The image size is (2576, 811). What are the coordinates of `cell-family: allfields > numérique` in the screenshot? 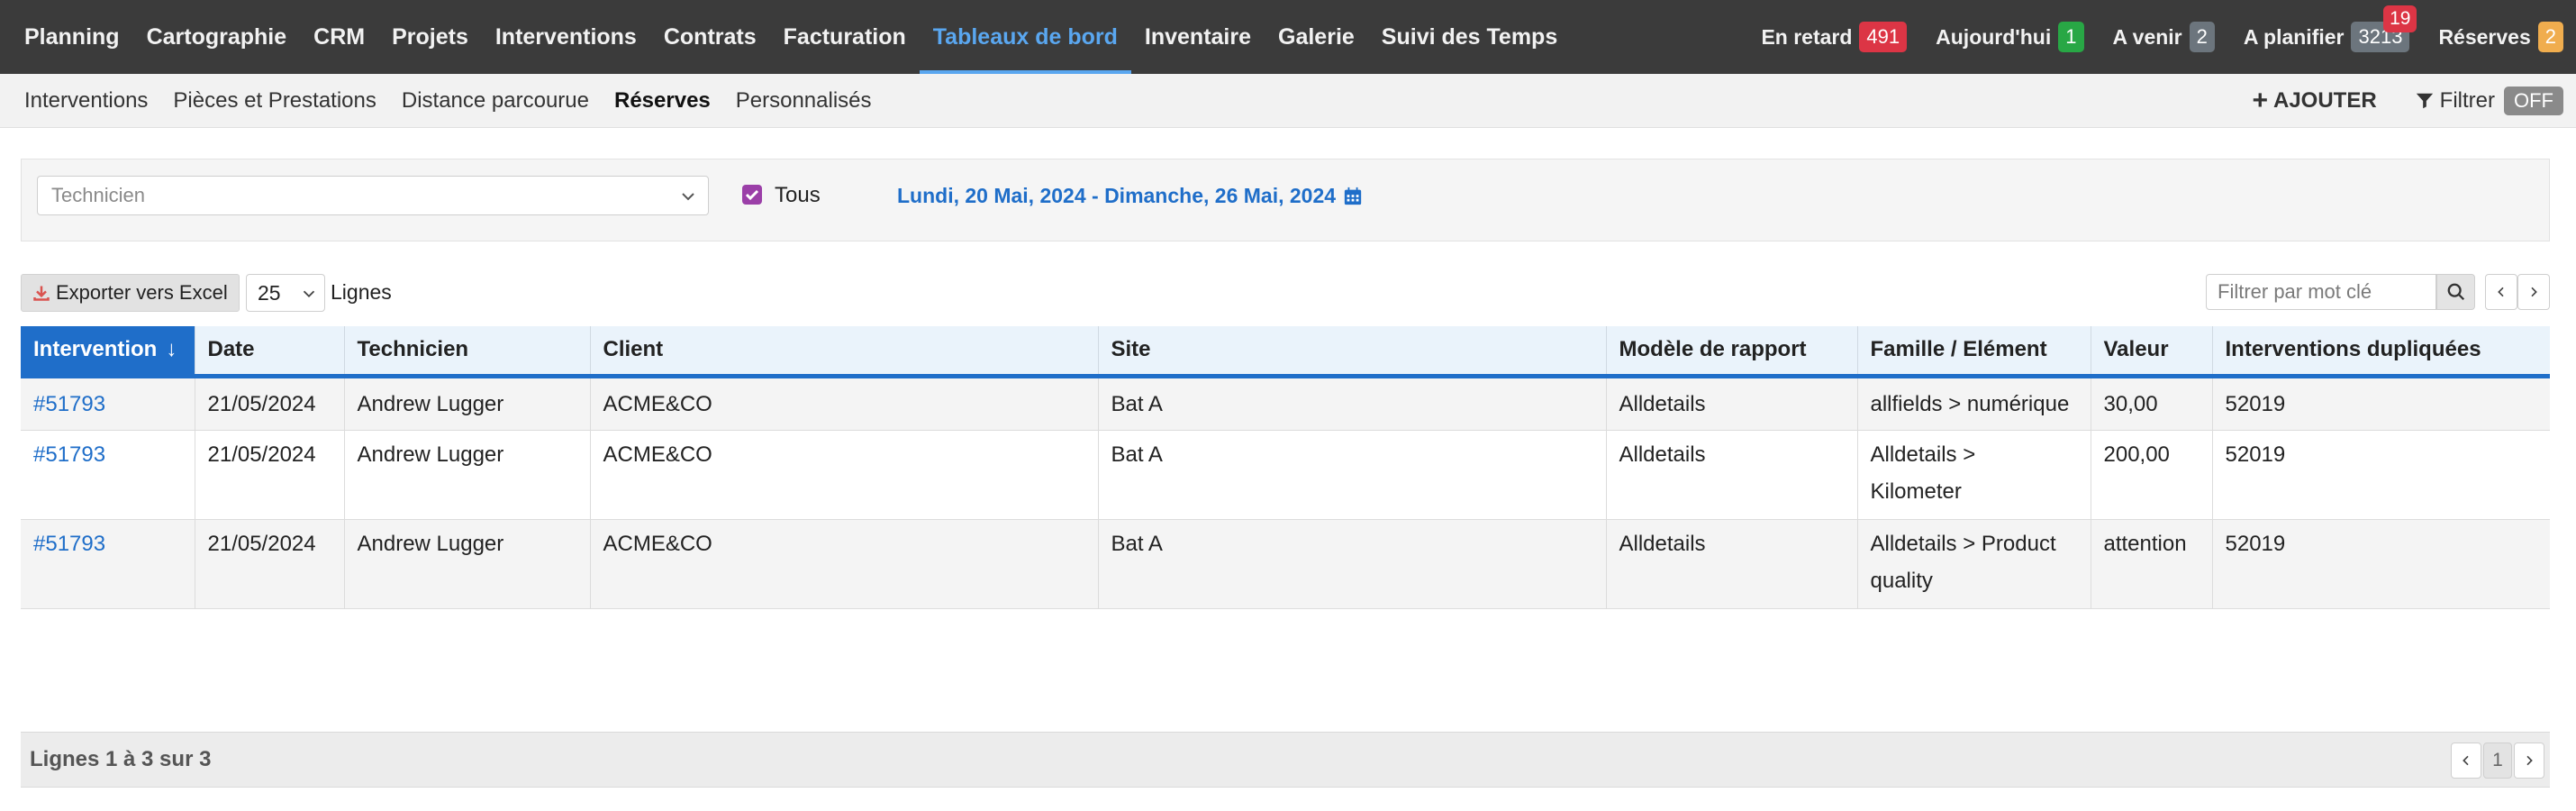 It's located at (1974, 403).